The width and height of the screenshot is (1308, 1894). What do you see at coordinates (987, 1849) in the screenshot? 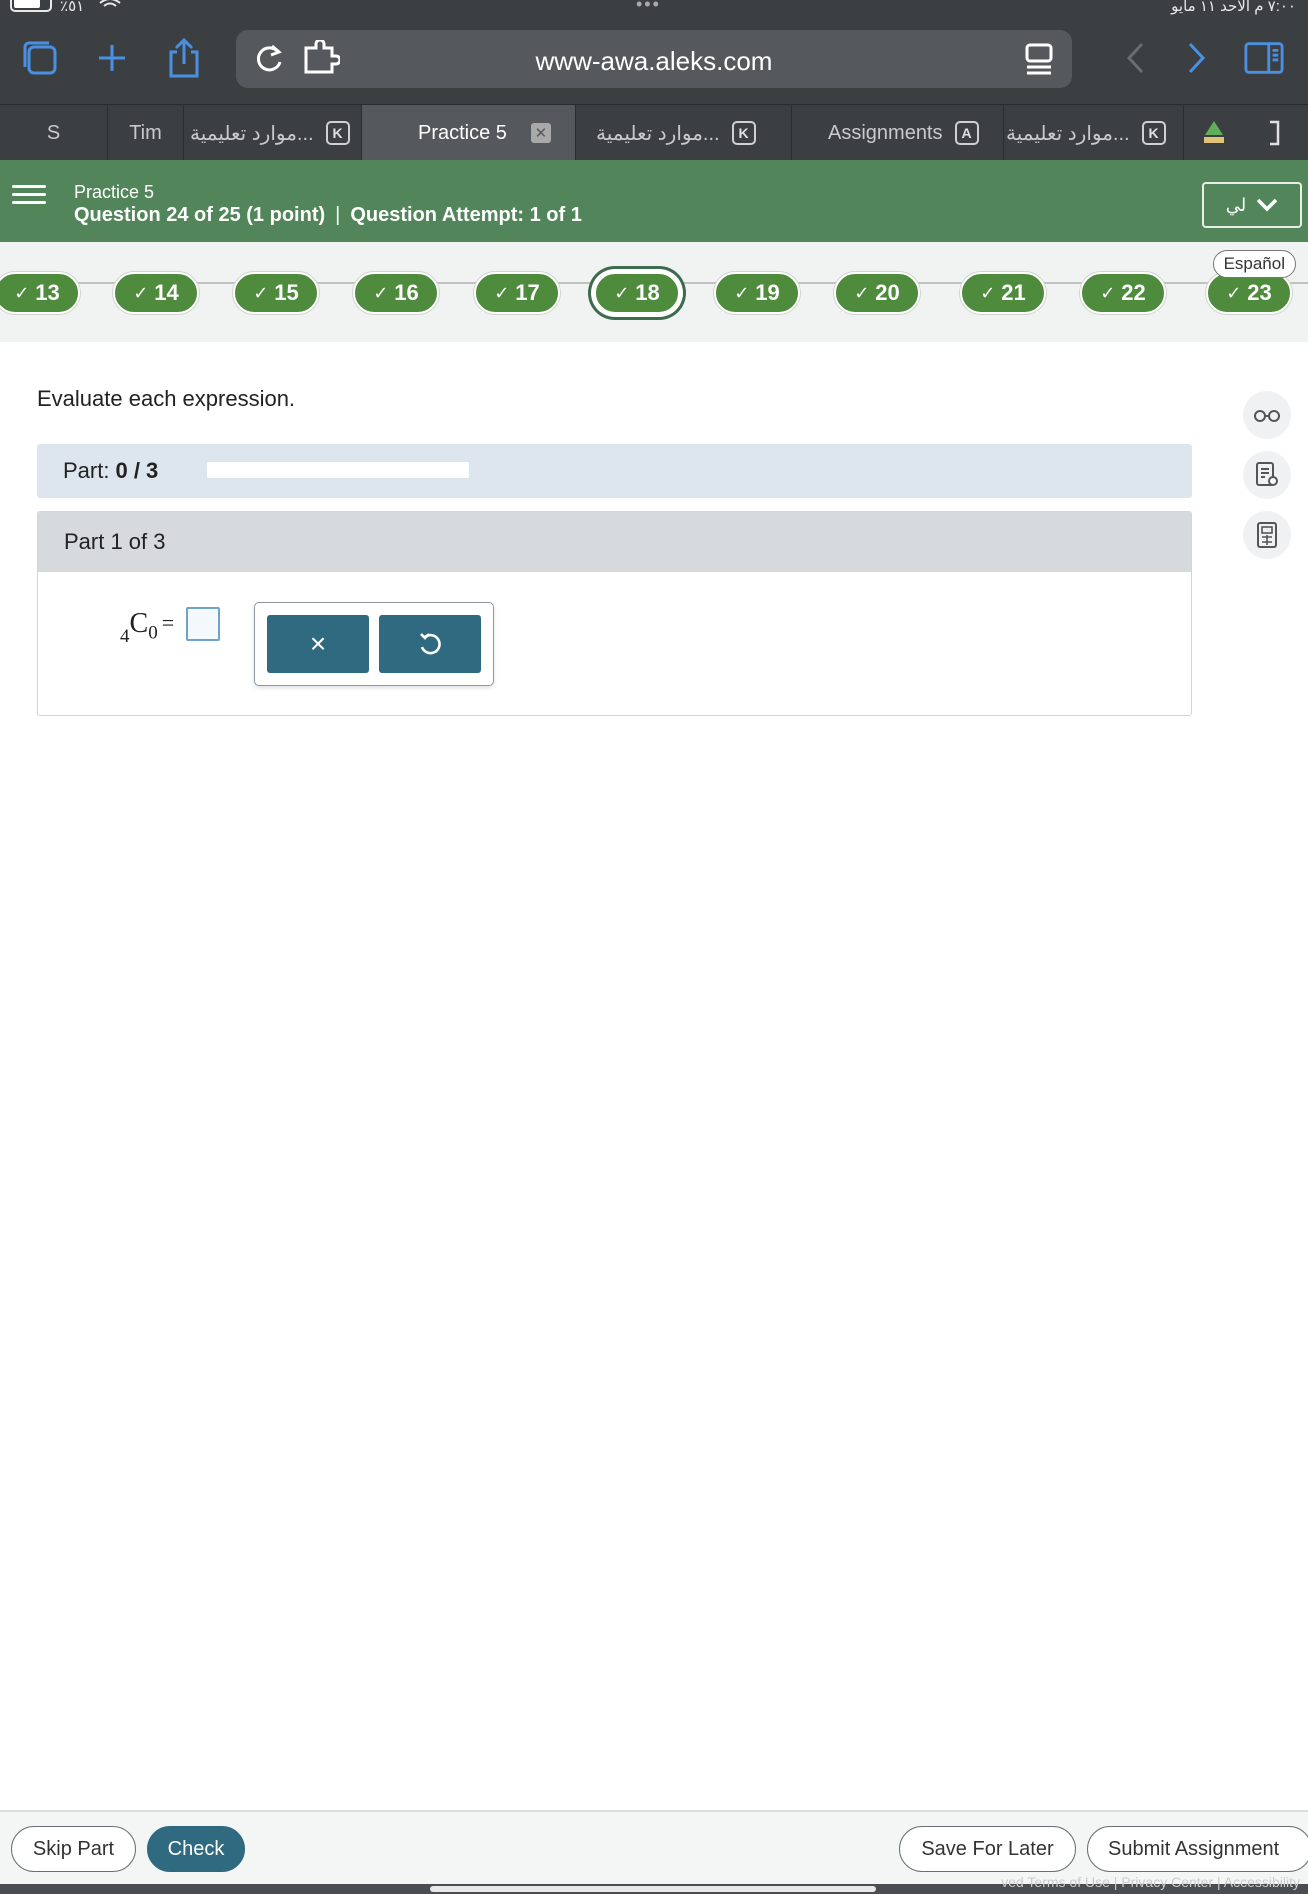
I see `save-for-later-button: Save For Later` at bounding box center [987, 1849].